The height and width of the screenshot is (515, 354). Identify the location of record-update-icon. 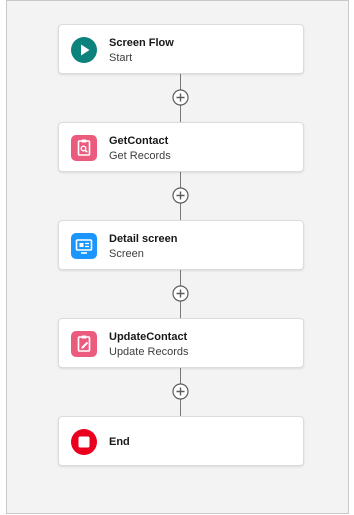
(84, 344).